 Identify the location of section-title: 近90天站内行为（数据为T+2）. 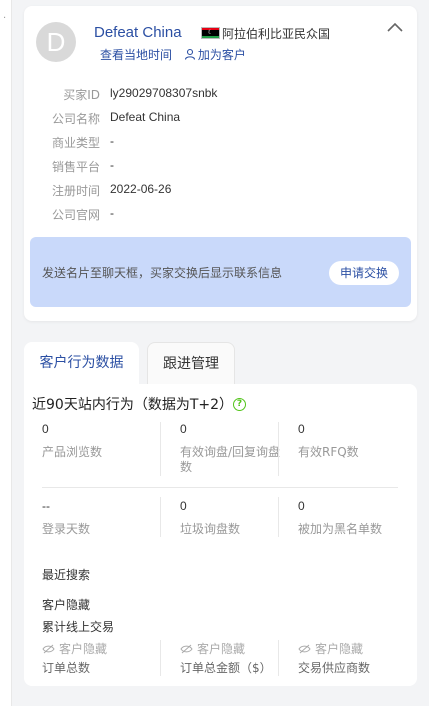
(133, 405).